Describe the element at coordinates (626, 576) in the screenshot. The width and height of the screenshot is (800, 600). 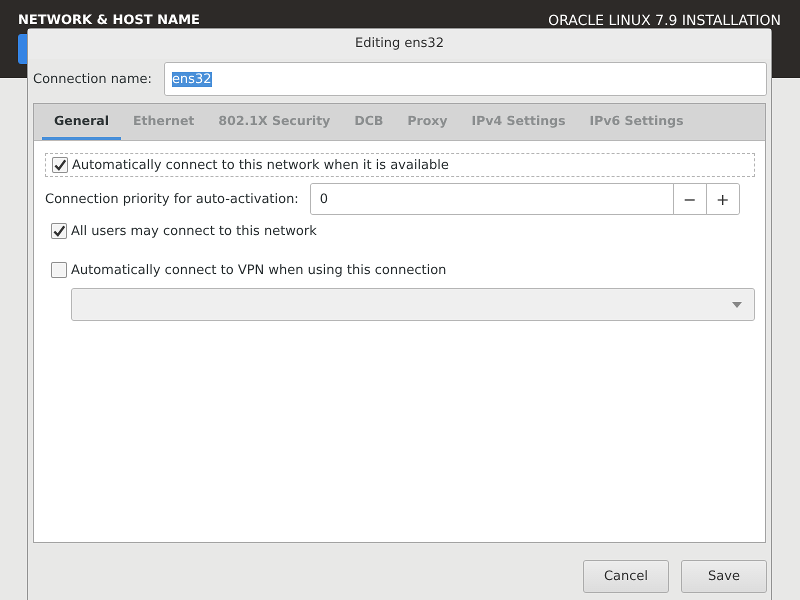
I see `cancel-button: Cancel` at that location.